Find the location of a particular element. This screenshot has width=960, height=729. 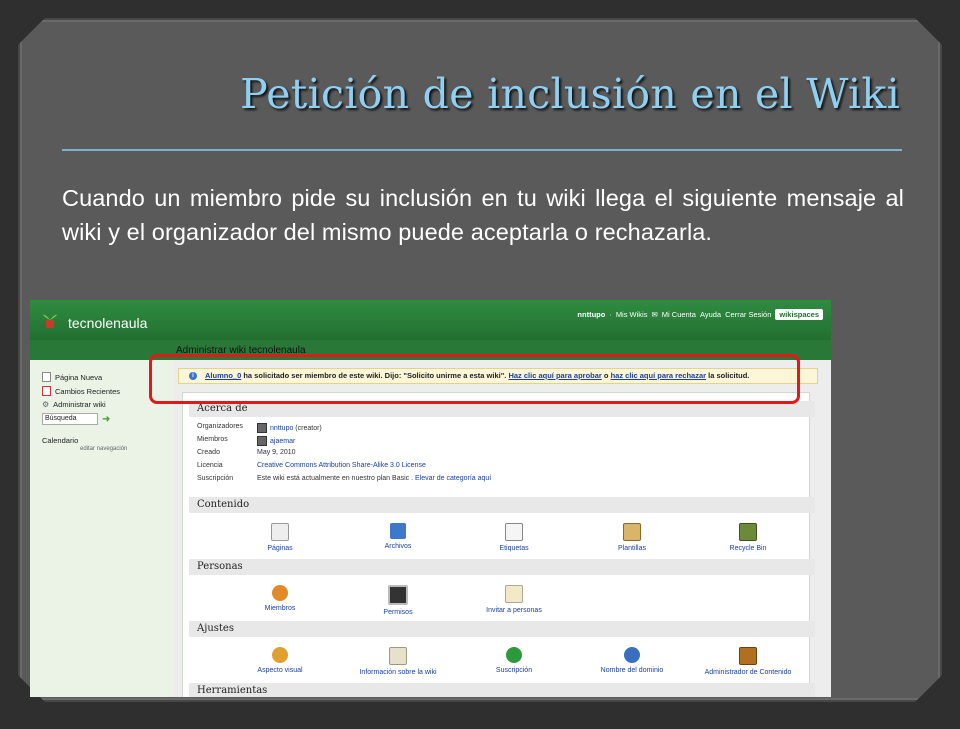

gear-icon: ⚙ is located at coordinates (46, 404).